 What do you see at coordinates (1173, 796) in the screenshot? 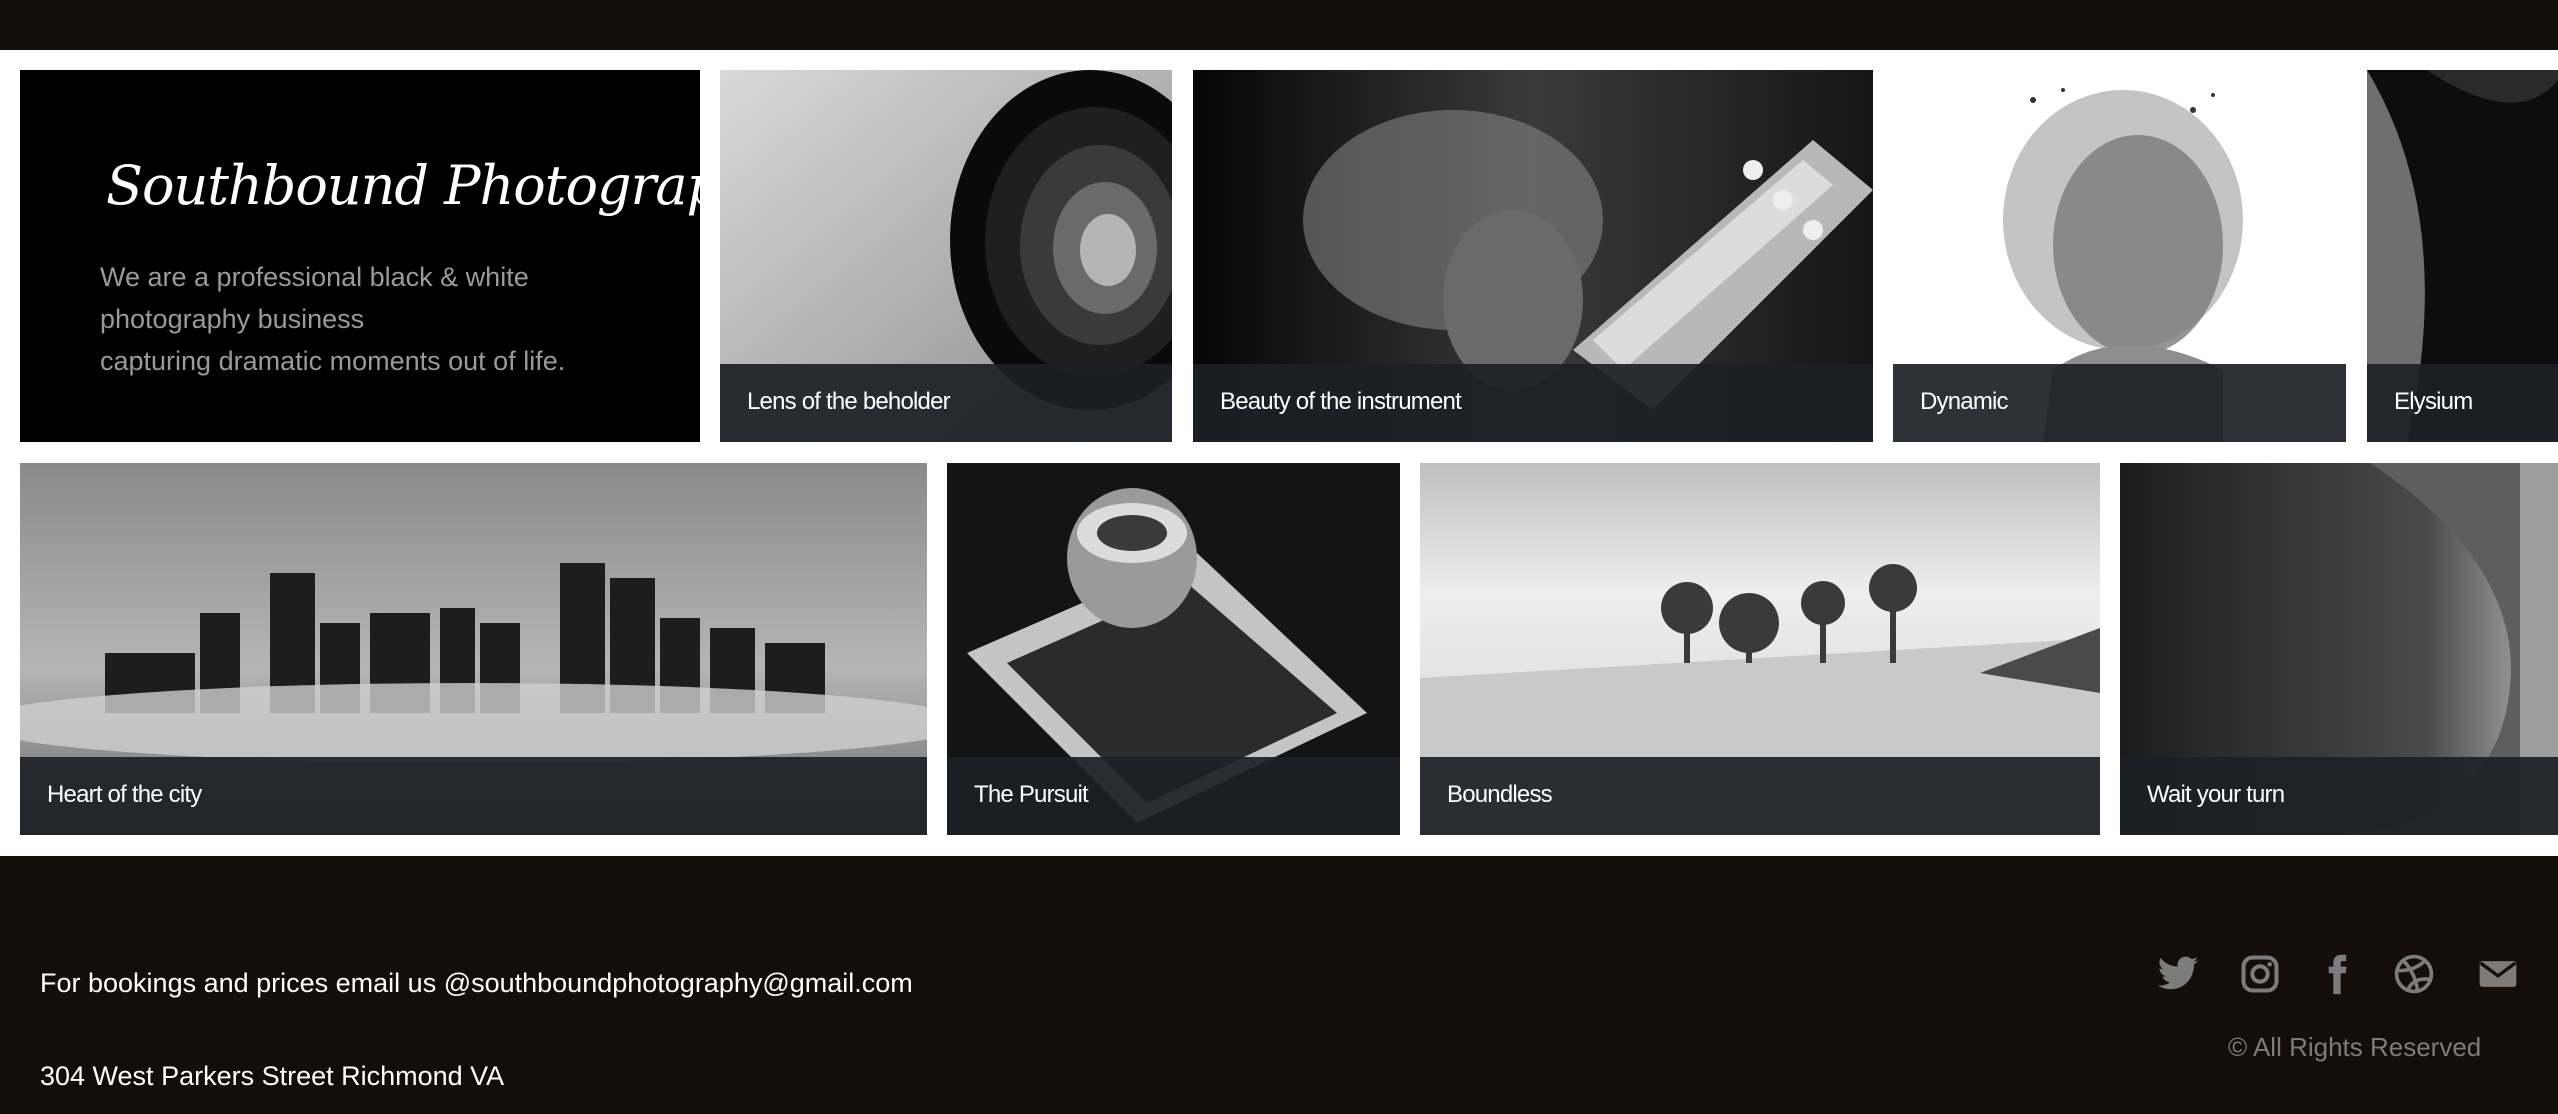
I see `tile-caption: The Pursuit` at bounding box center [1173, 796].